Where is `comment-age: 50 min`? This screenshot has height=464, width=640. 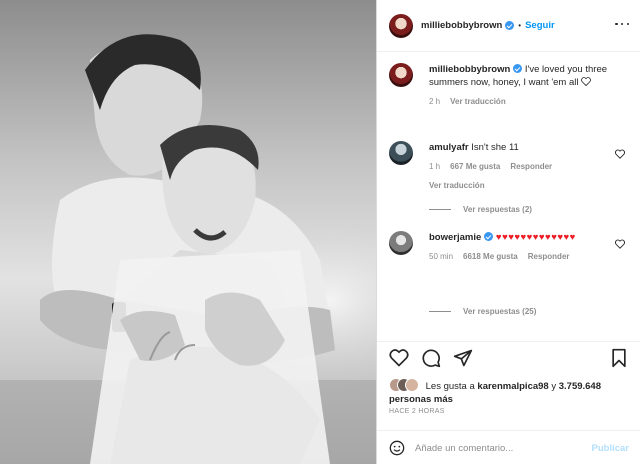
comment-age: 50 min is located at coordinates (441, 256).